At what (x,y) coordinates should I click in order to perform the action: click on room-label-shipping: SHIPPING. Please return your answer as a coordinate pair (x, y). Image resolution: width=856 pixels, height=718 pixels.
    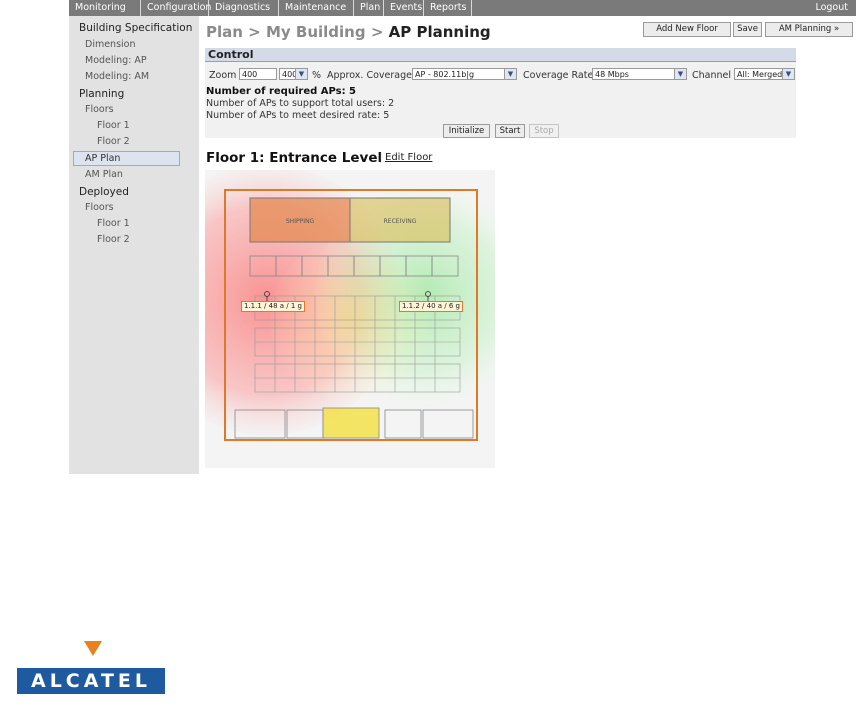
    Looking at the image, I should click on (300, 221).